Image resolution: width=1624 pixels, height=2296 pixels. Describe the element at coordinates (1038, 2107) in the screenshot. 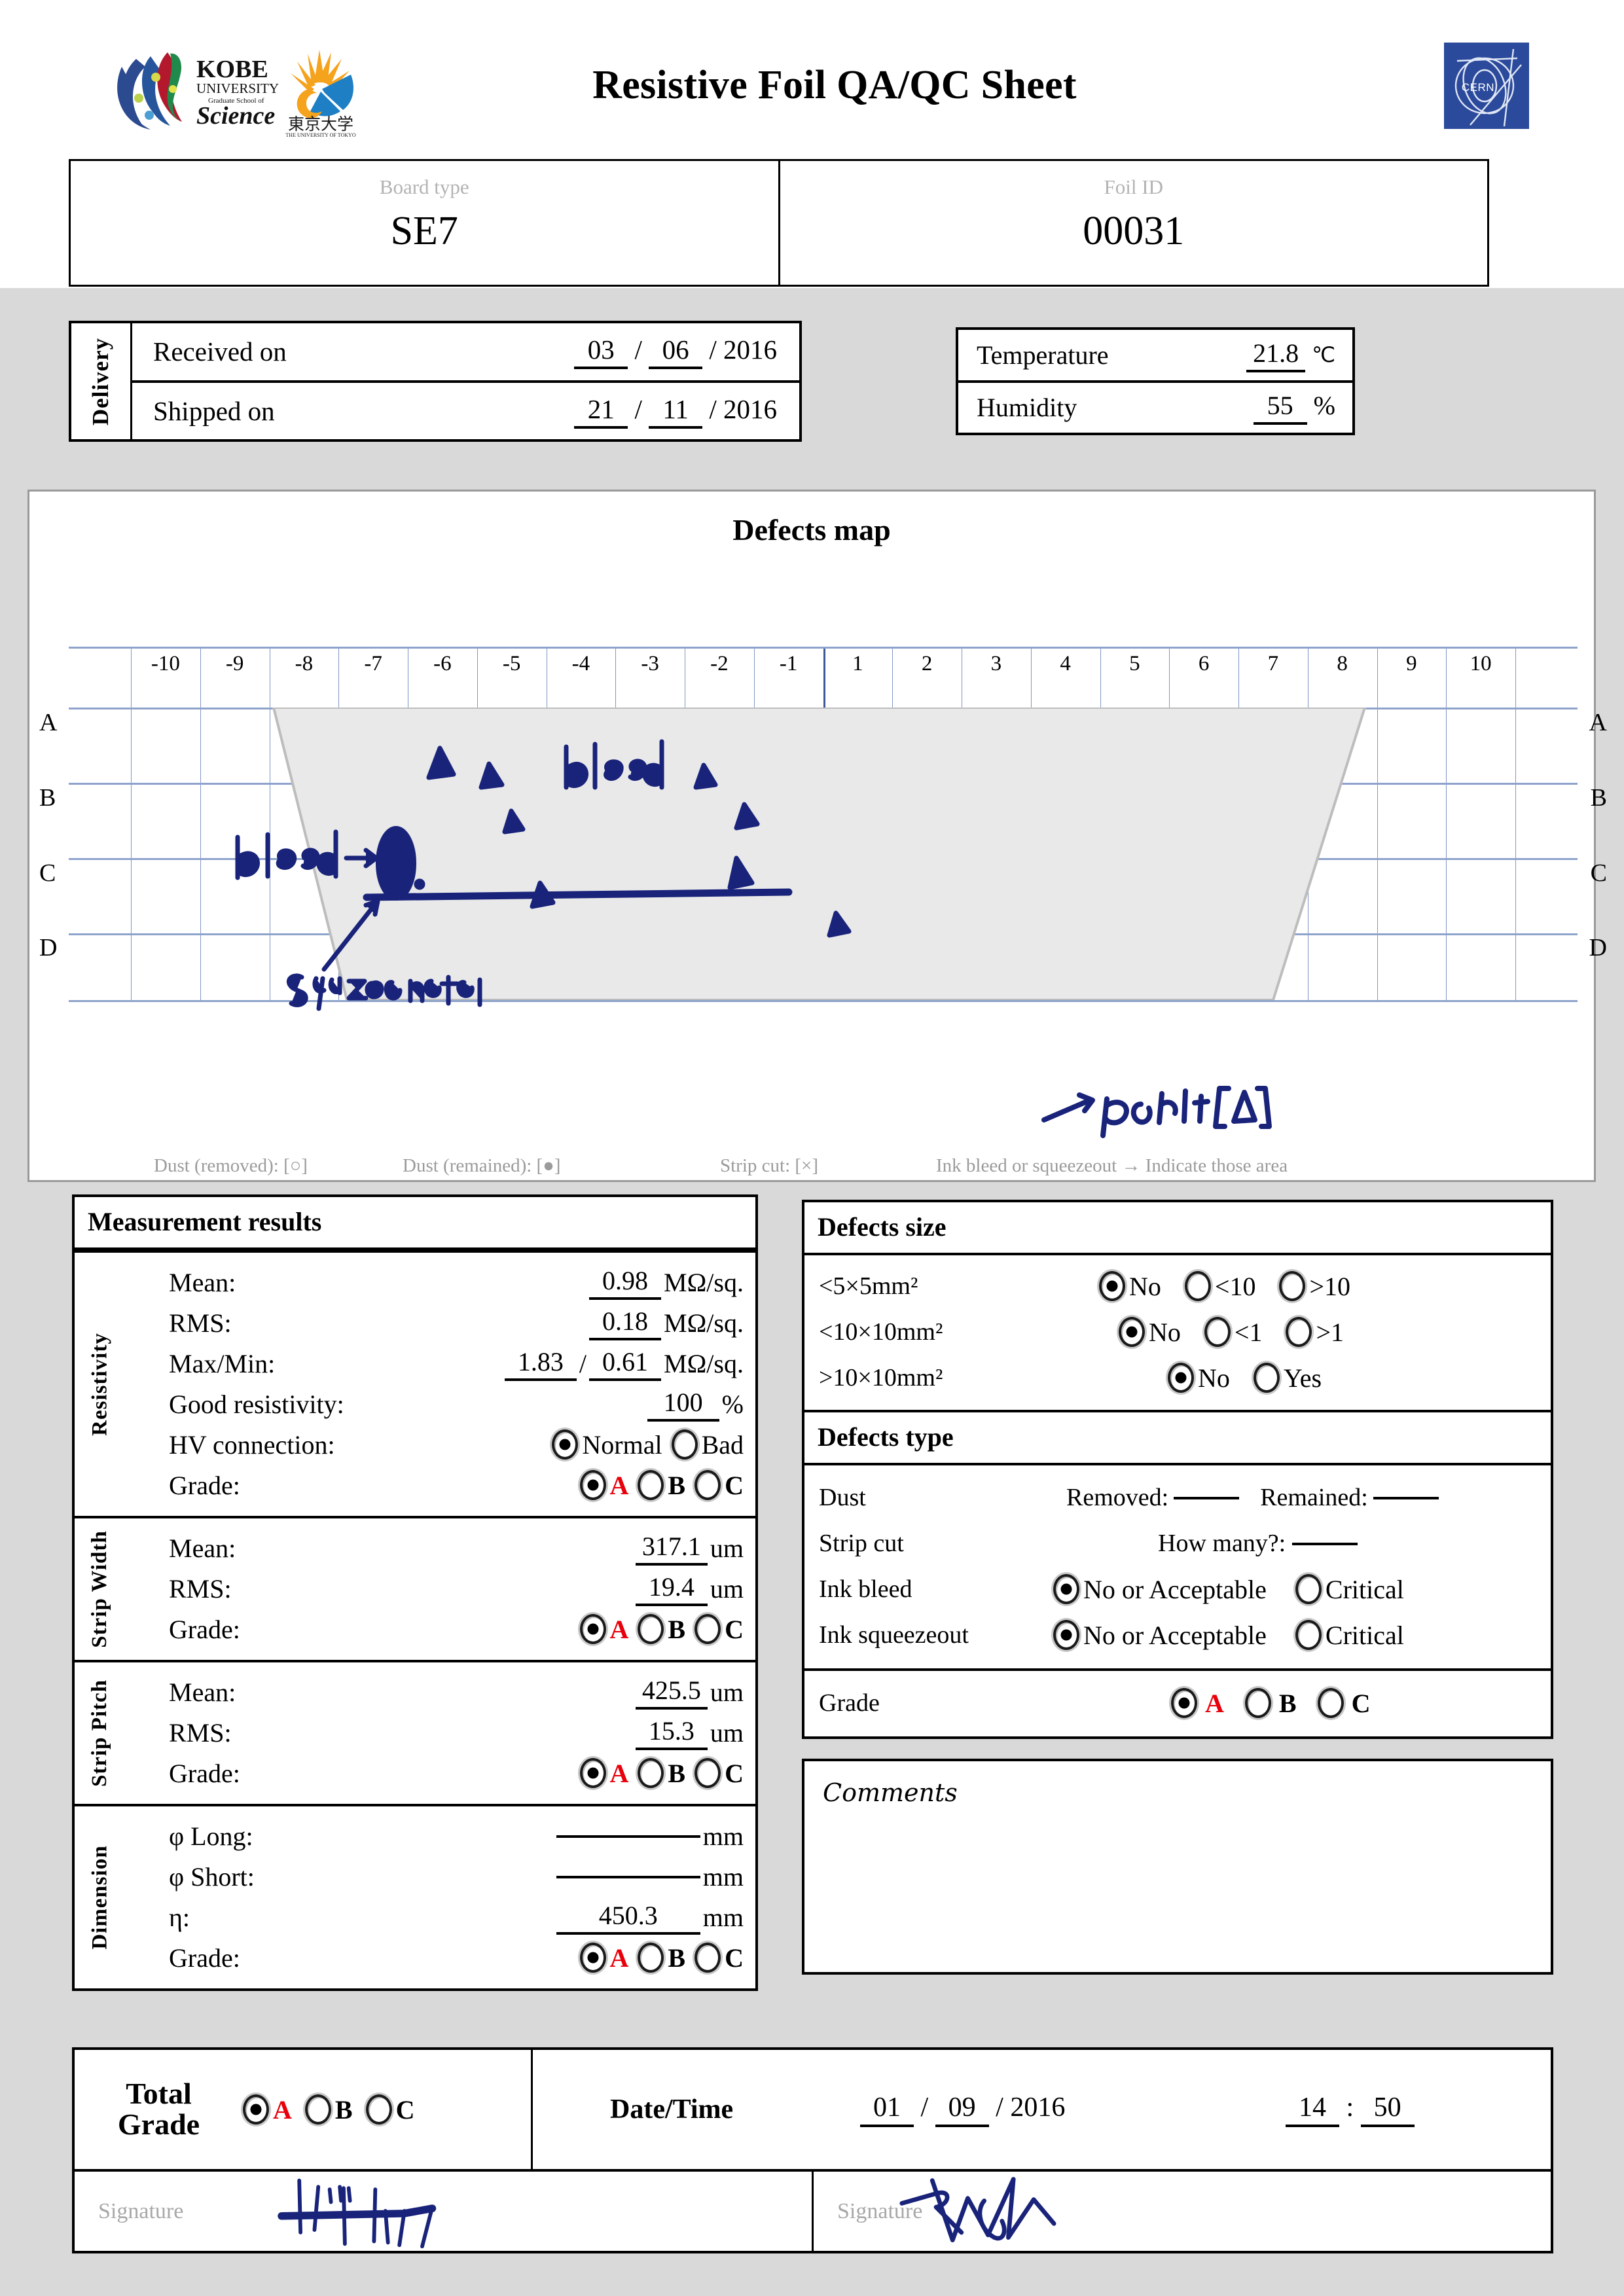

I see `datetime-year: 2016` at that location.